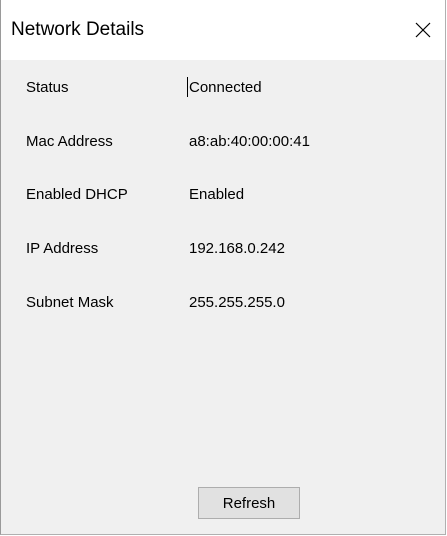  I want to click on dhcp-value: Enabled, so click(217, 194).